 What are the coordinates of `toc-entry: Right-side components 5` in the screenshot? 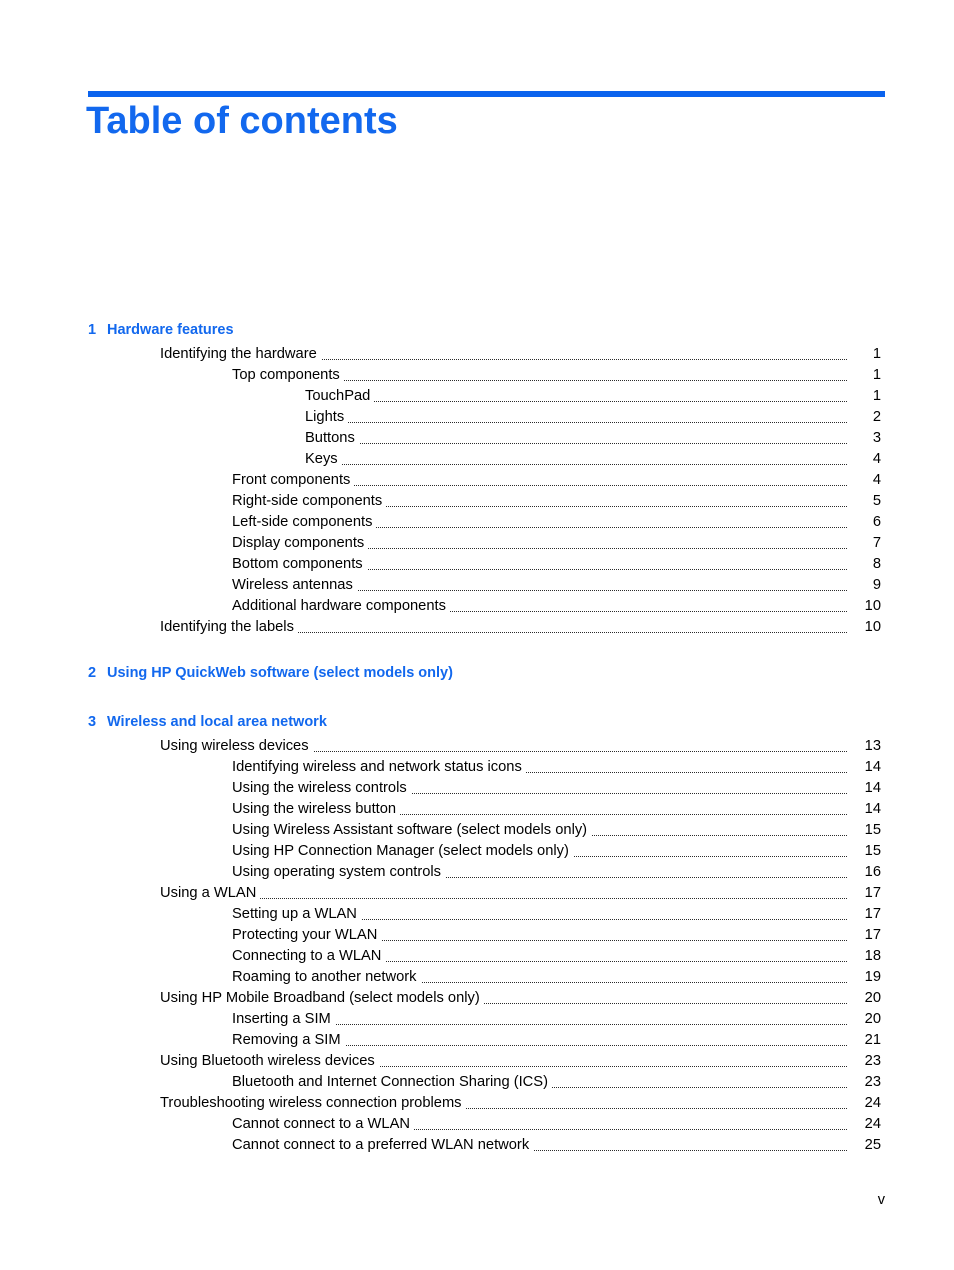 It's located at (477, 501).